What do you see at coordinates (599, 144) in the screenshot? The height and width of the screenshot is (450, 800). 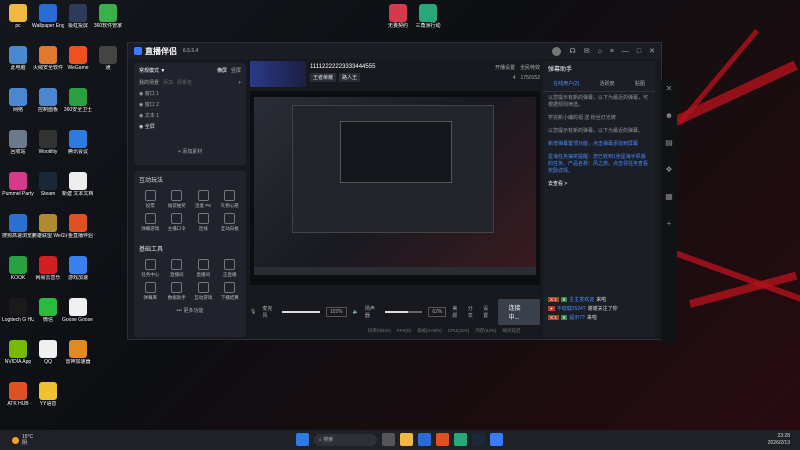 I see `danmaku-highlight: 新增弹幕置顶功能，点击弹幕添加到屏幕` at bounding box center [599, 144].